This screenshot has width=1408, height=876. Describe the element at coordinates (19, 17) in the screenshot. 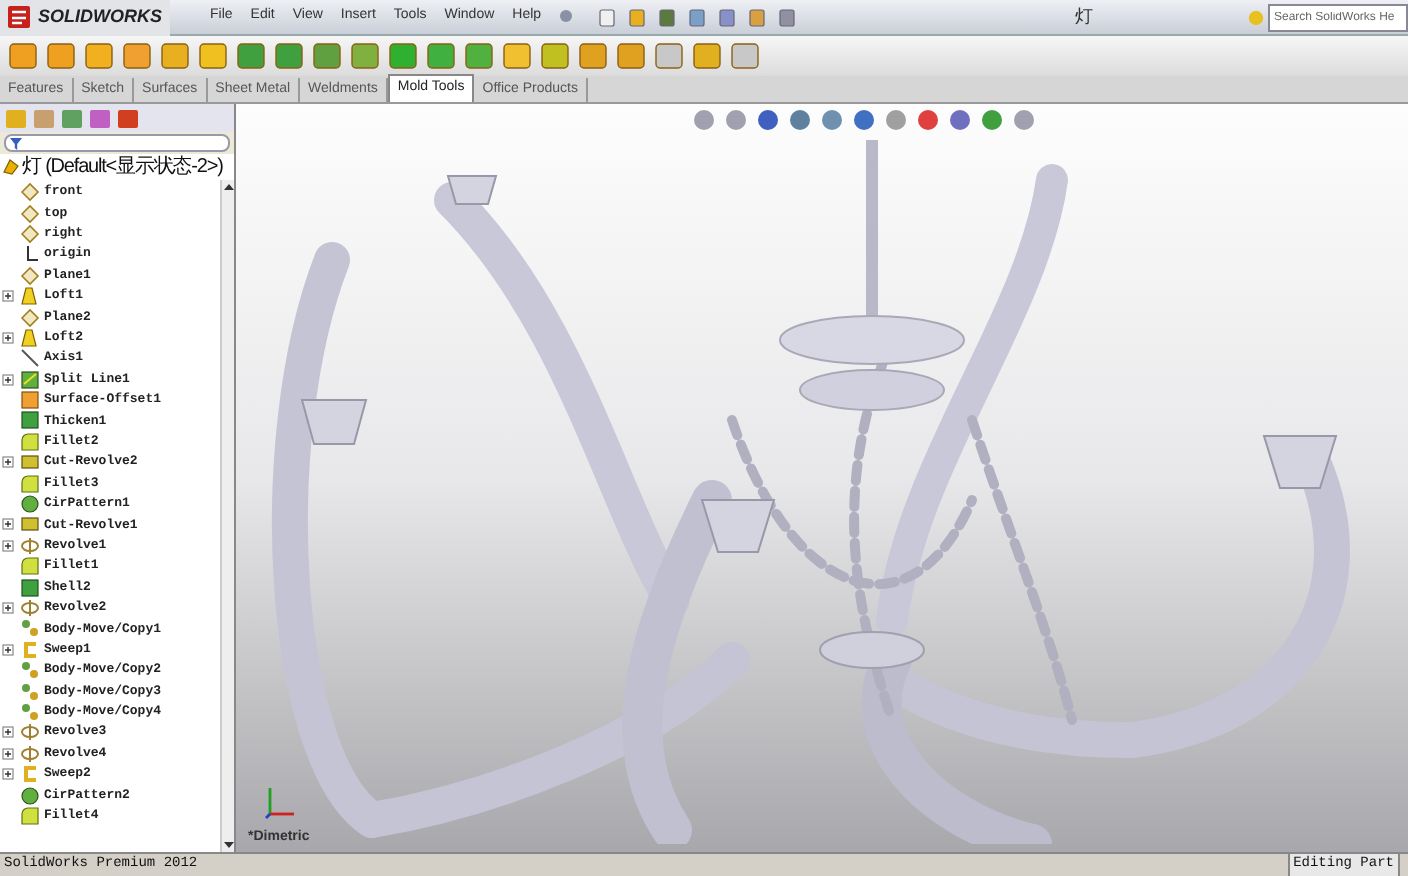

I see `logo-icon` at that location.